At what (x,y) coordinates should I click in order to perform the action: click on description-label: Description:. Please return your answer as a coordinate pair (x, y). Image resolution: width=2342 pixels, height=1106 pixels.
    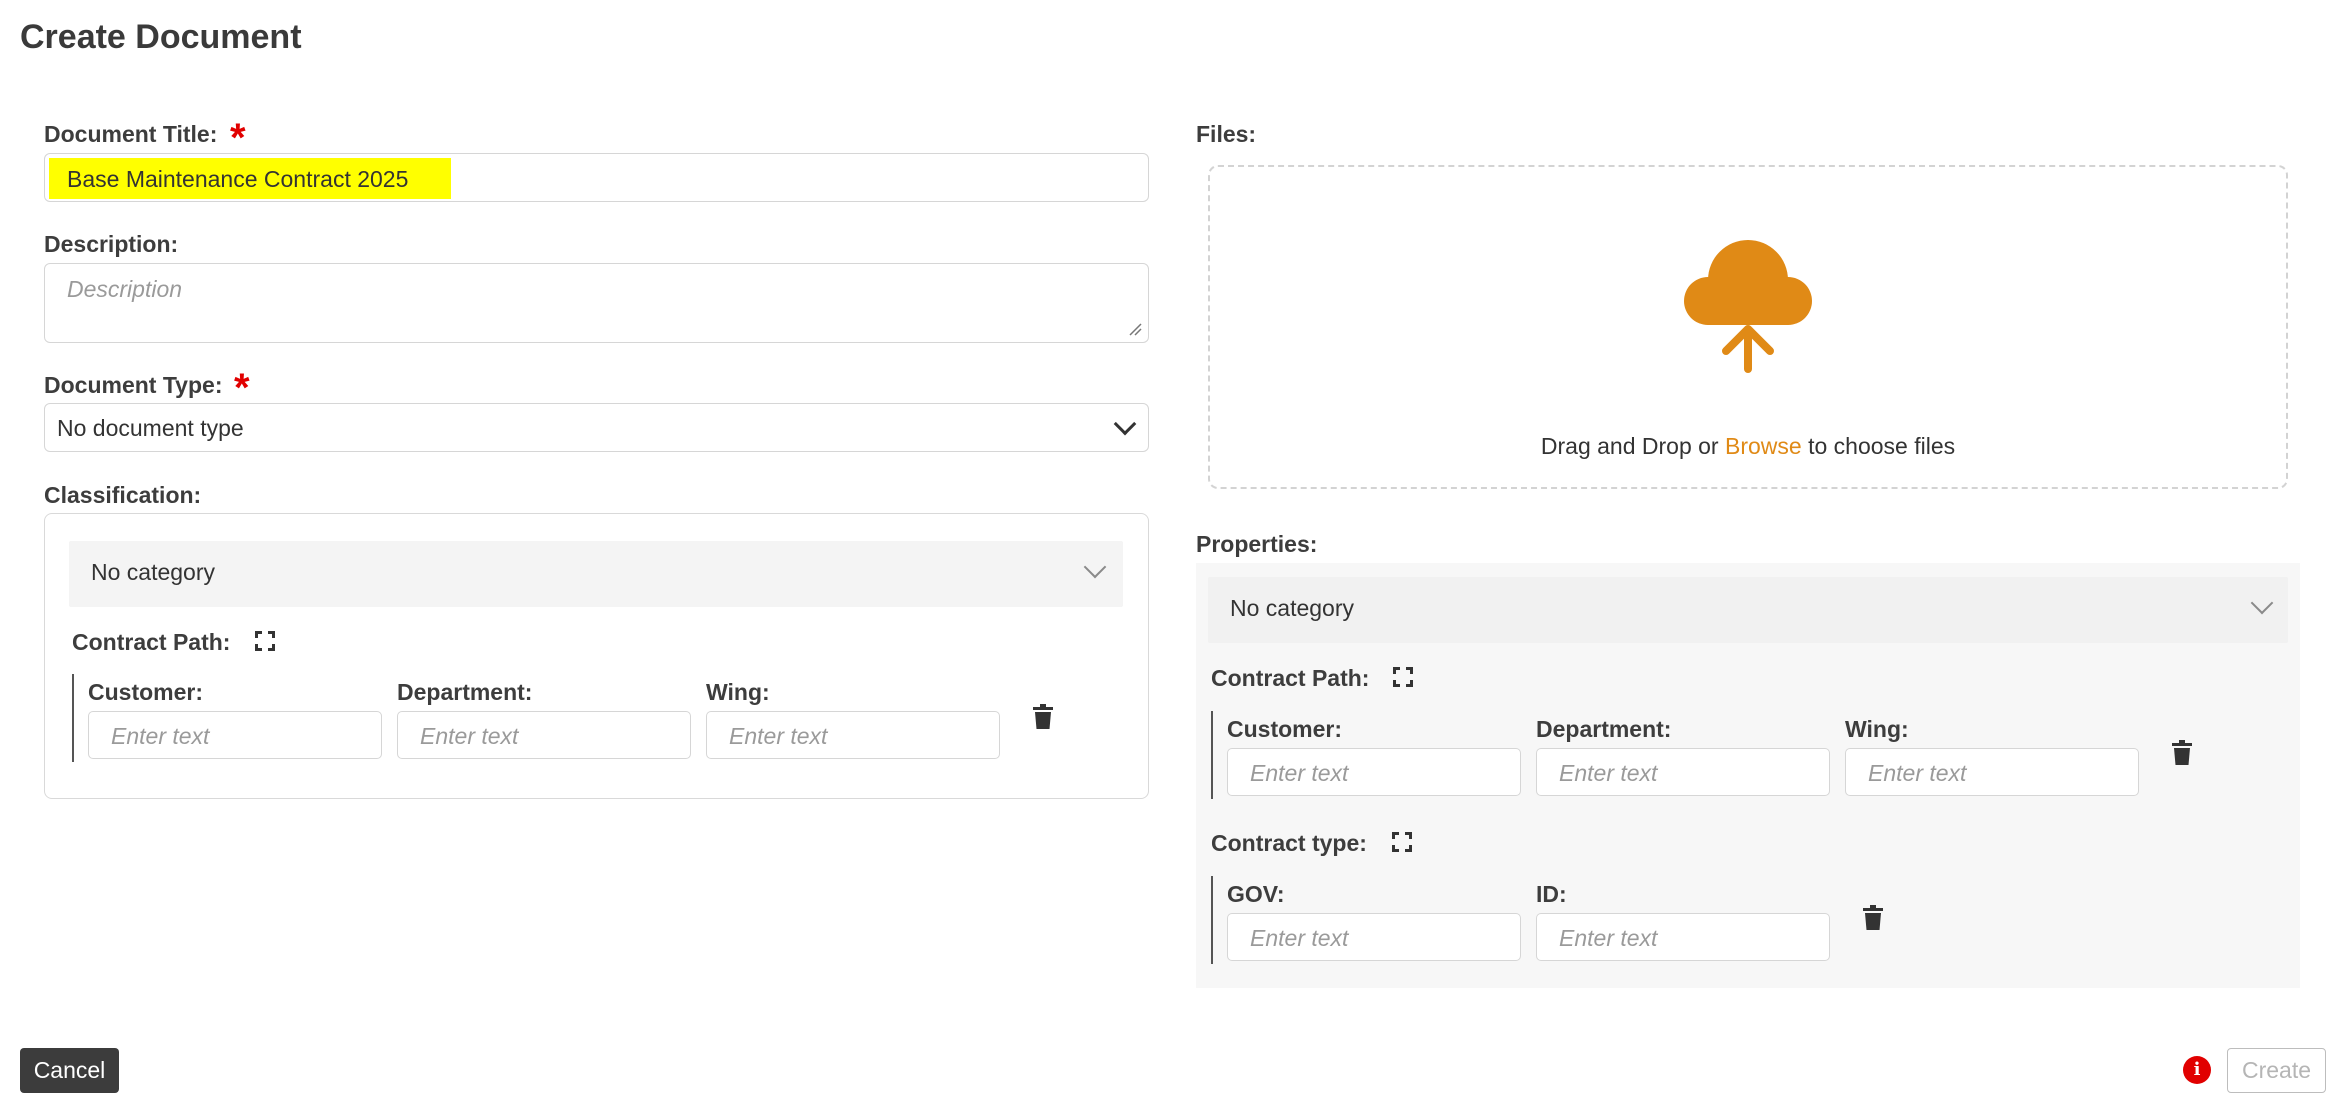
    Looking at the image, I should click on (111, 244).